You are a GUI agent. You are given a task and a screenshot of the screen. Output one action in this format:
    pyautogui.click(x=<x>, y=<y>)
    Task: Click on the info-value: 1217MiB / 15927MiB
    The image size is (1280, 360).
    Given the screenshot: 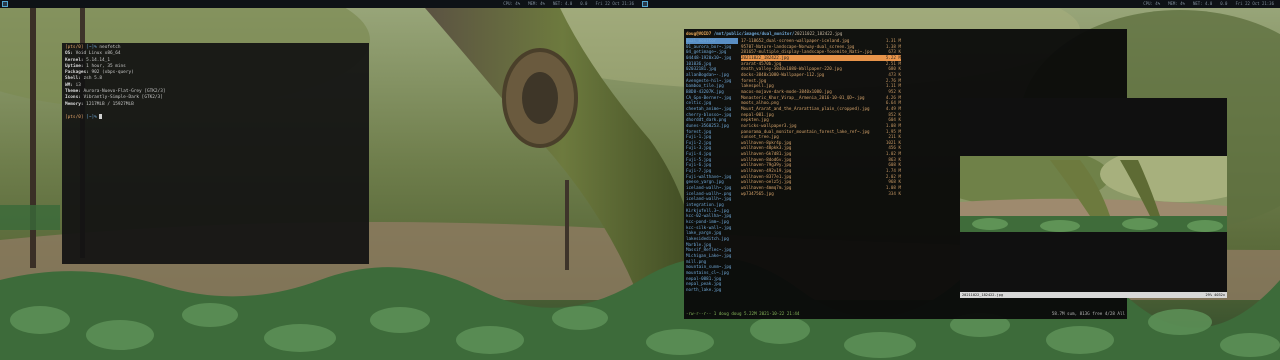 What is the action you would take?
    pyautogui.click(x=110, y=104)
    